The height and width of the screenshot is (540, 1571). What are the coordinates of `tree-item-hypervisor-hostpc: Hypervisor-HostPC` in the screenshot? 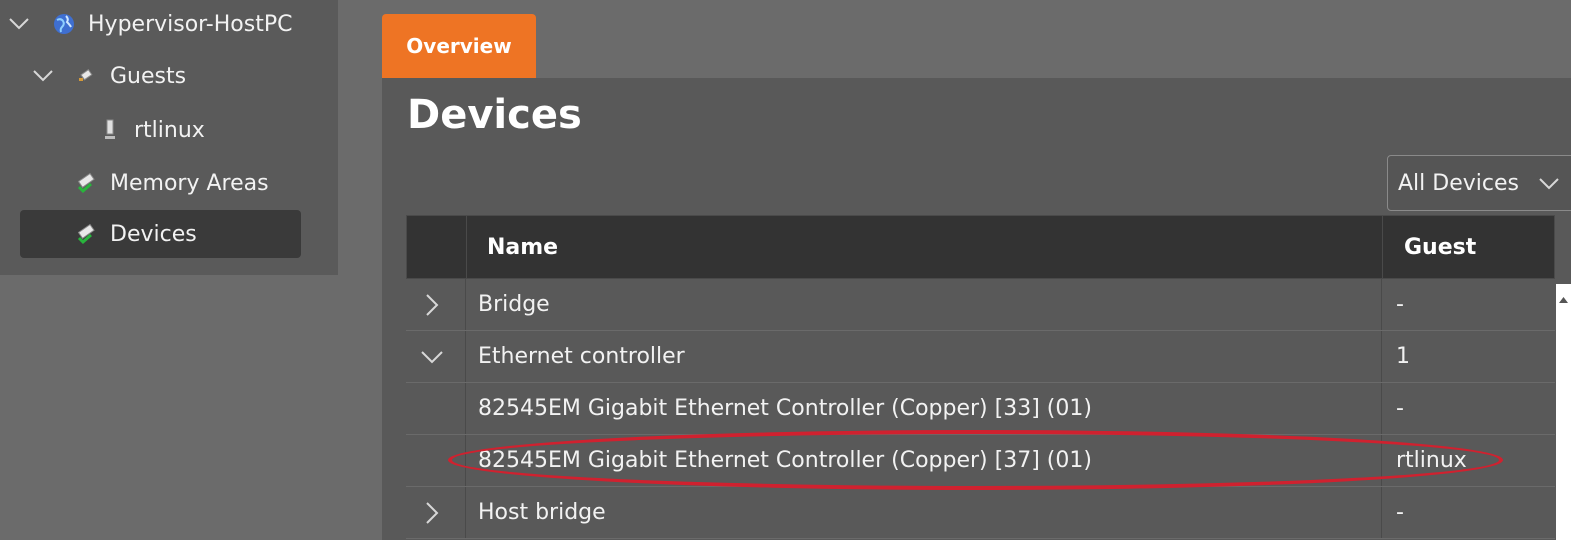 It's located at (166, 24).